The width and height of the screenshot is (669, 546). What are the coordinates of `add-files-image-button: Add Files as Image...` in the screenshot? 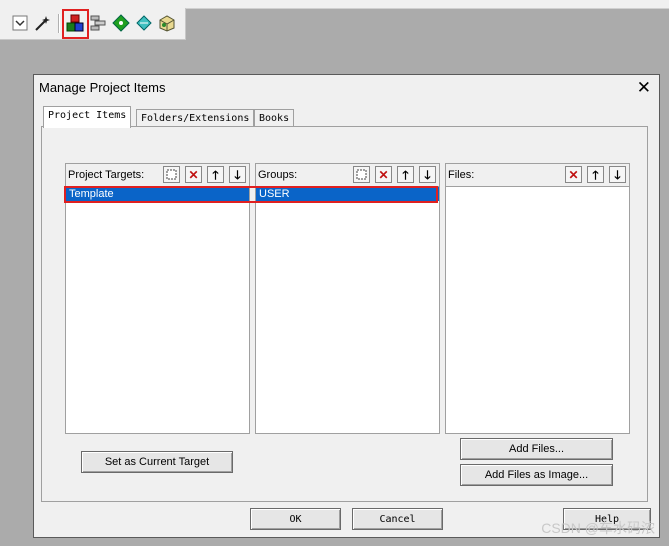 It's located at (536, 475).